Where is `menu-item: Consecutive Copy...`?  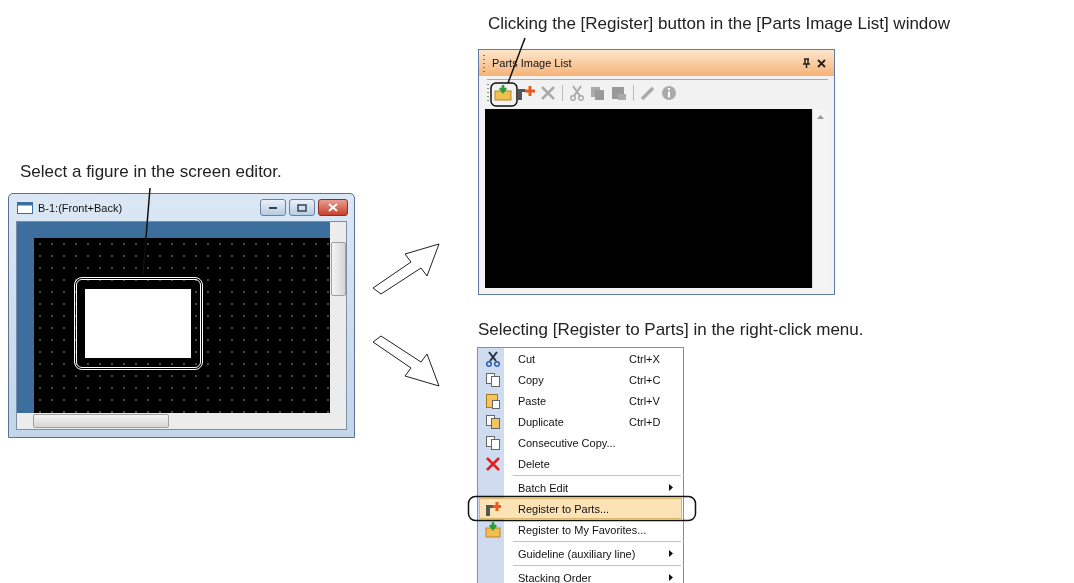 menu-item: Consecutive Copy... is located at coordinates (580, 442).